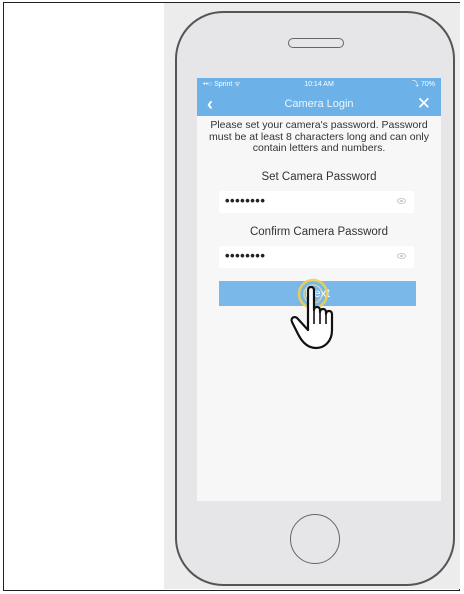  I want to click on page-title: Camera Login, so click(319, 104).